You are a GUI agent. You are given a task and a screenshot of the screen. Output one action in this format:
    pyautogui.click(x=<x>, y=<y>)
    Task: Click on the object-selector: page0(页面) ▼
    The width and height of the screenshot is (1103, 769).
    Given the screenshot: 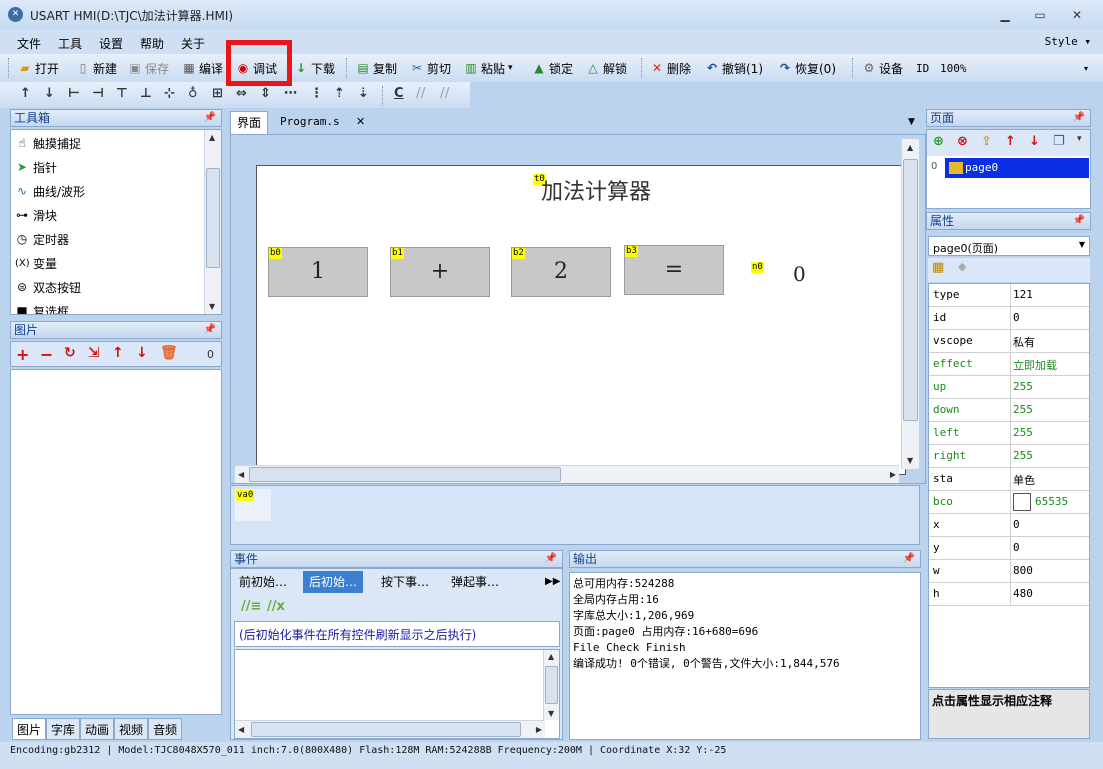 What is the action you would take?
    pyautogui.click(x=1009, y=246)
    